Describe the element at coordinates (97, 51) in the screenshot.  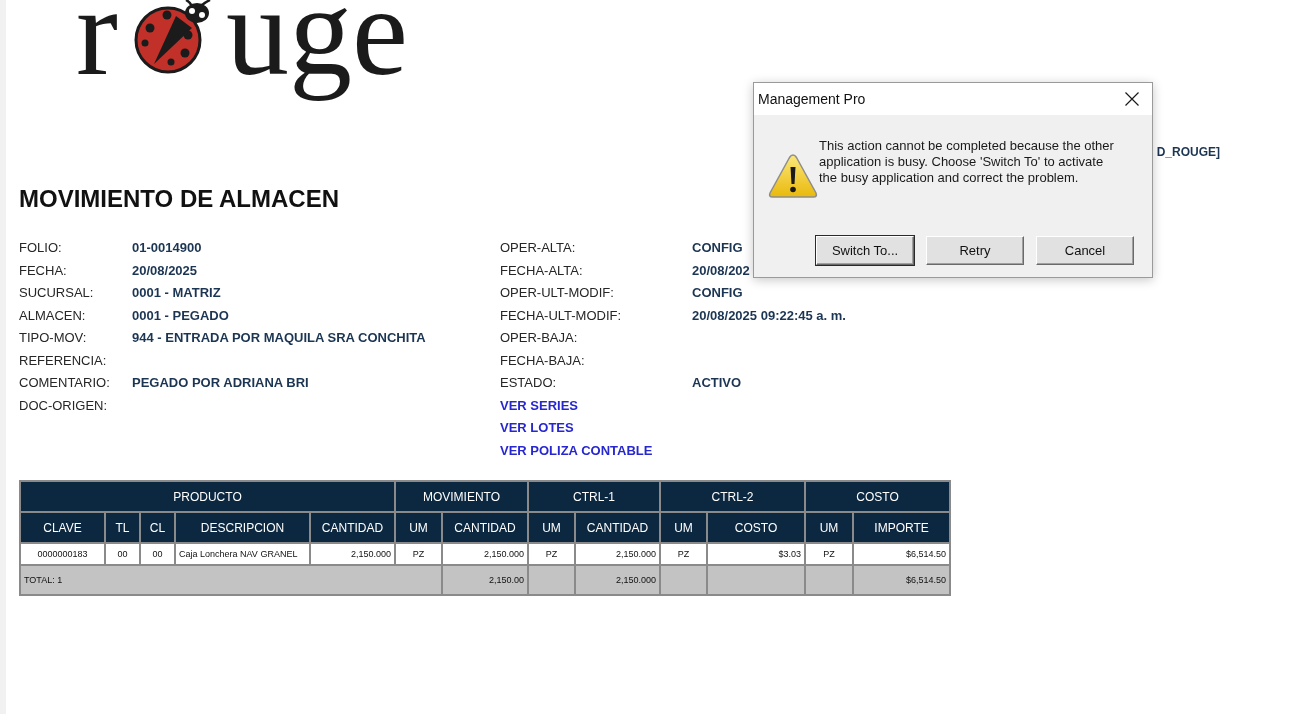
I see `logo-text: r` at that location.